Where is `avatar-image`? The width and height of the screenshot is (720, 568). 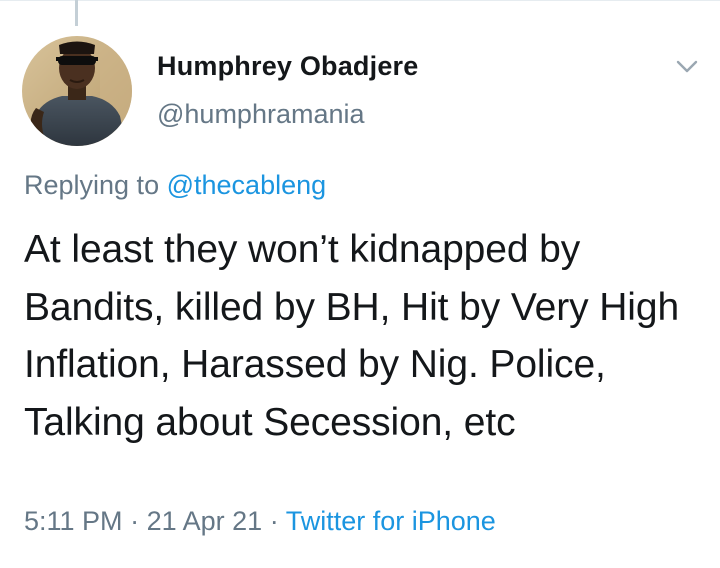
avatar-image is located at coordinates (77, 91).